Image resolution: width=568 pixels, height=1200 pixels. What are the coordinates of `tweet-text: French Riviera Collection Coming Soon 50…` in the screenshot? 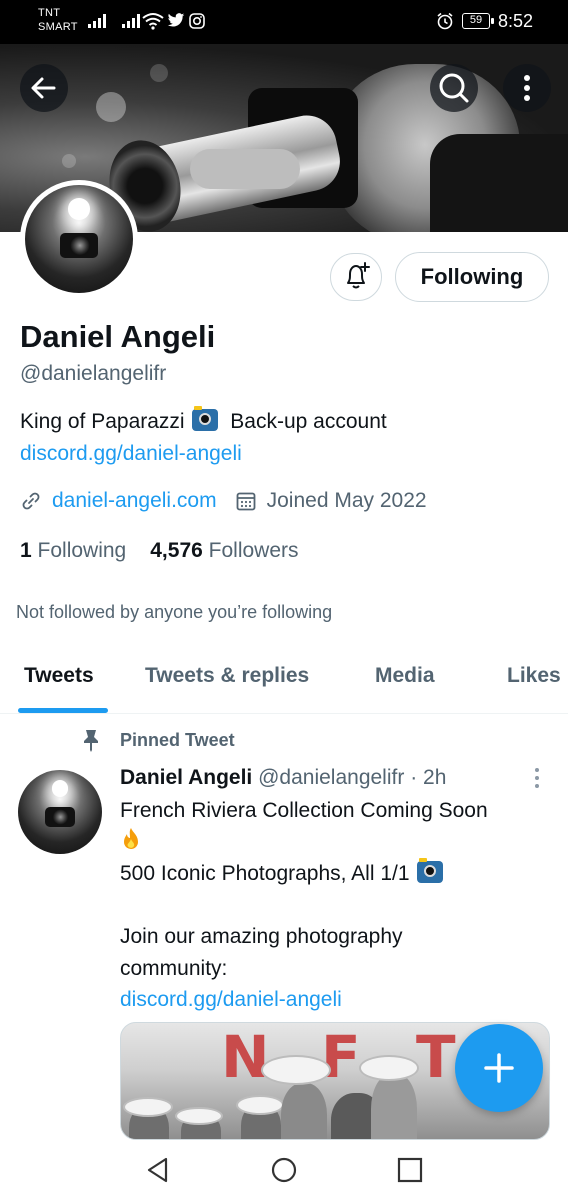 It's located at (335, 905).